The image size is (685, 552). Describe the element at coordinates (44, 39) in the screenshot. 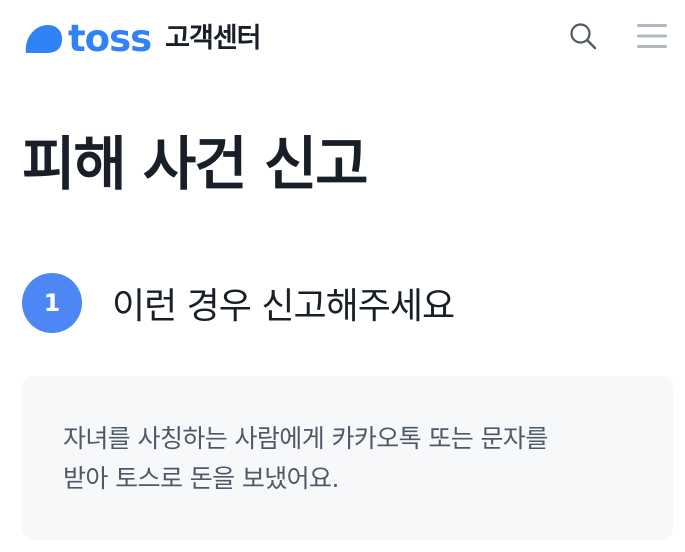

I see `toss-logo-icon` at that location.